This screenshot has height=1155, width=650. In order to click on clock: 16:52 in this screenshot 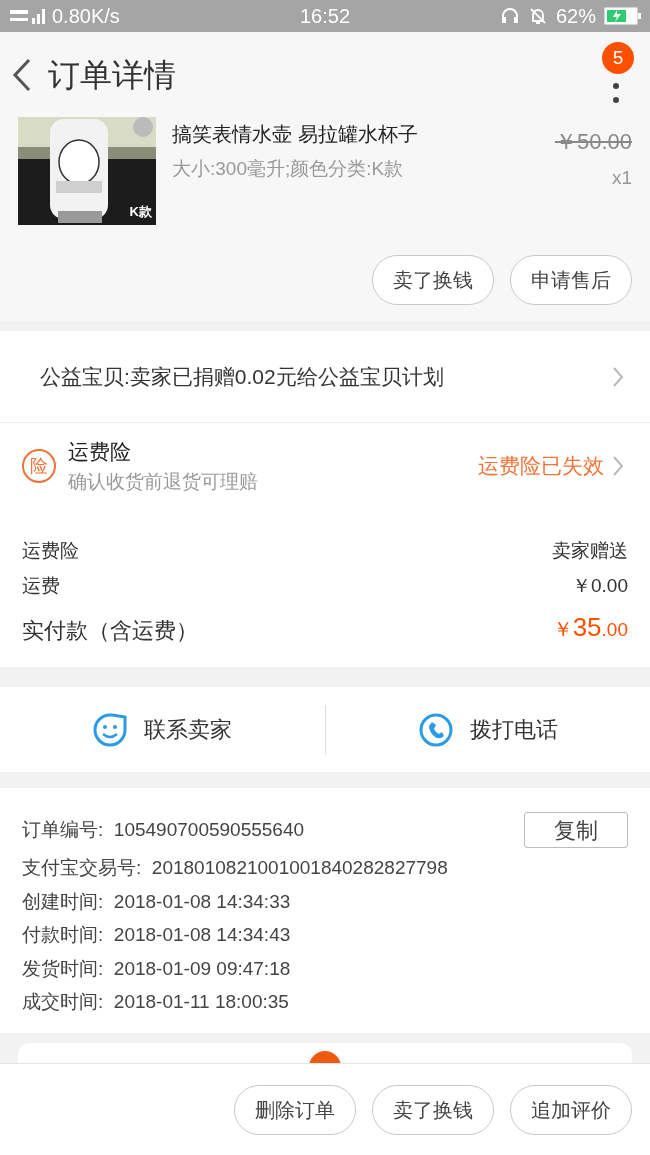, I will do `click(324, 16)`.